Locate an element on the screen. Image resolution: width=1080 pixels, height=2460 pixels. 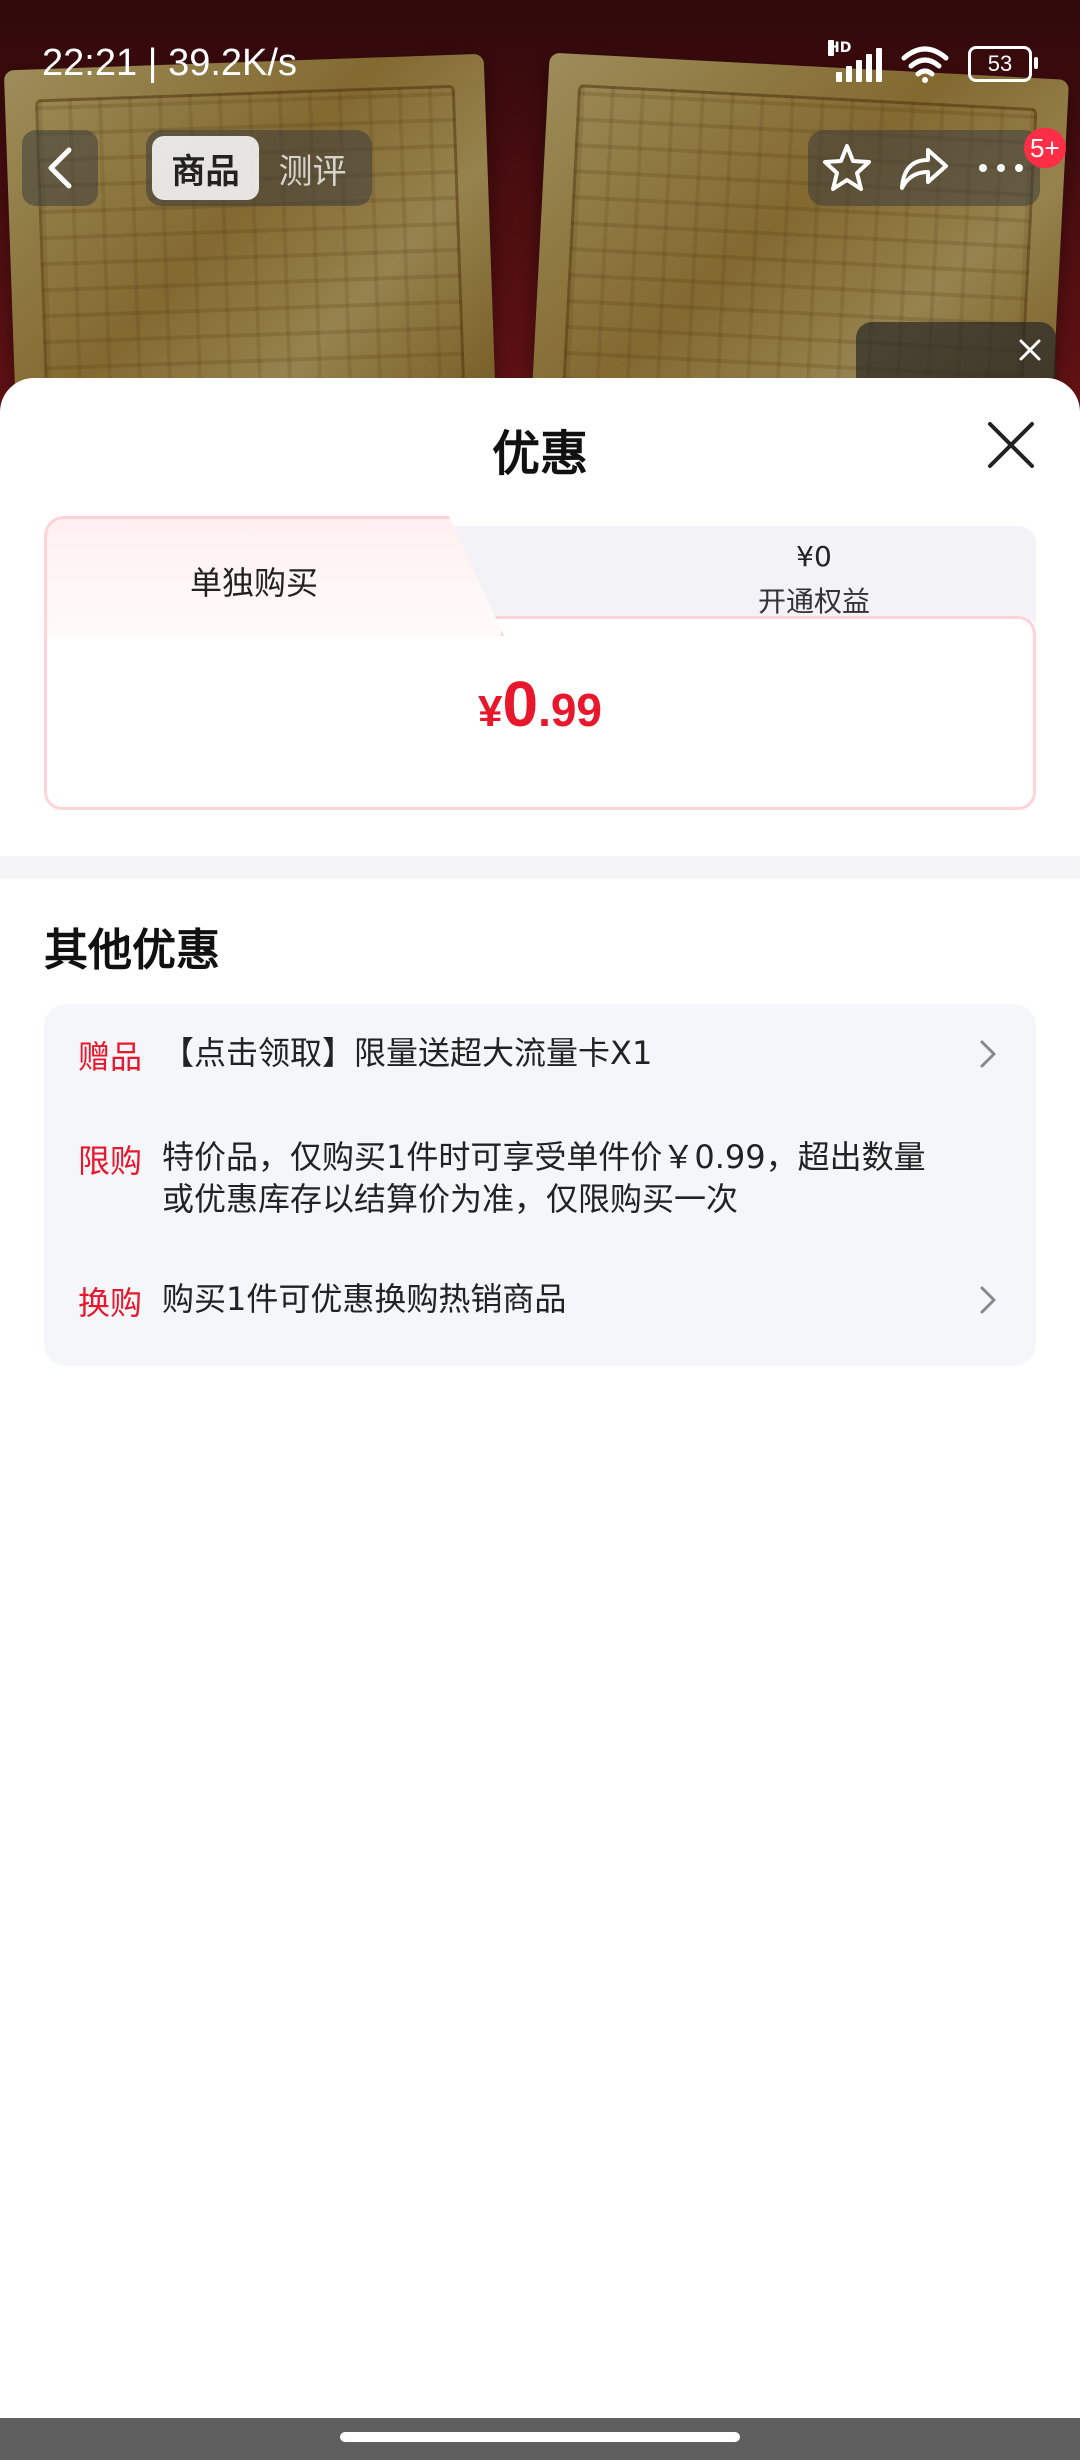
float-close-button is located at coordinates (1030, 350).